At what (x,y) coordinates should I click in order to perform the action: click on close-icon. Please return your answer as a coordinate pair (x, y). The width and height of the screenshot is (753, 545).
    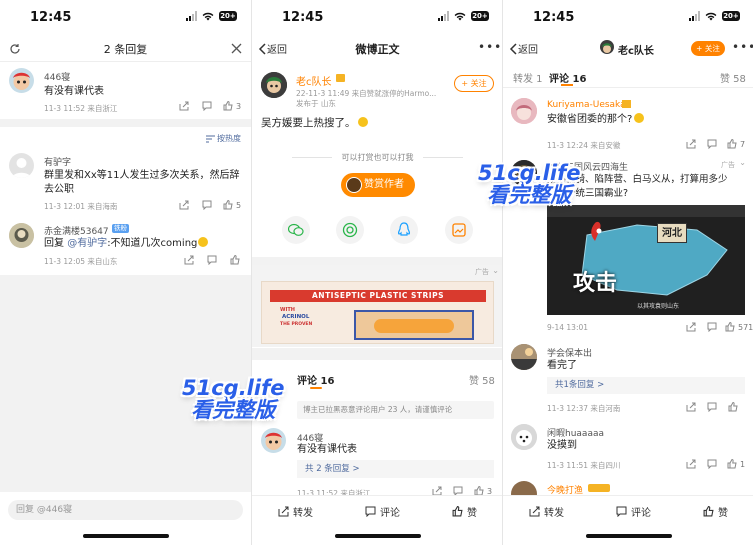
    Looking at the image, I should click on (236, 48).